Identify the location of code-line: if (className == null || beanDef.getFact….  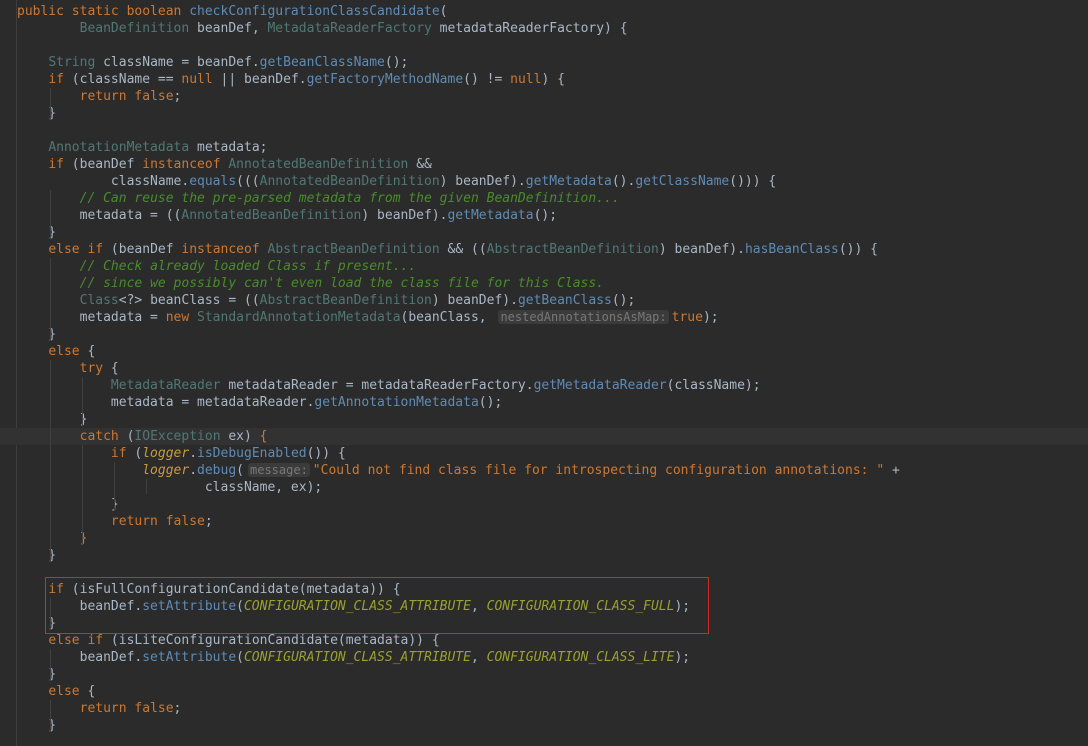
(544, 79).